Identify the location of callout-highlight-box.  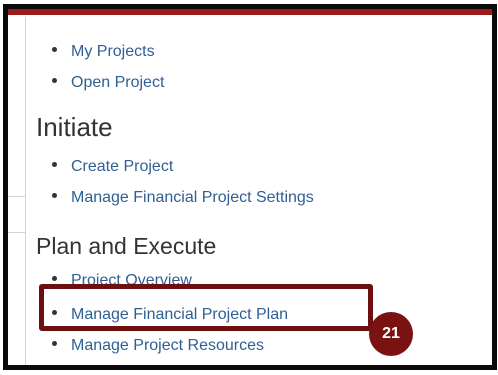
(206, 307).